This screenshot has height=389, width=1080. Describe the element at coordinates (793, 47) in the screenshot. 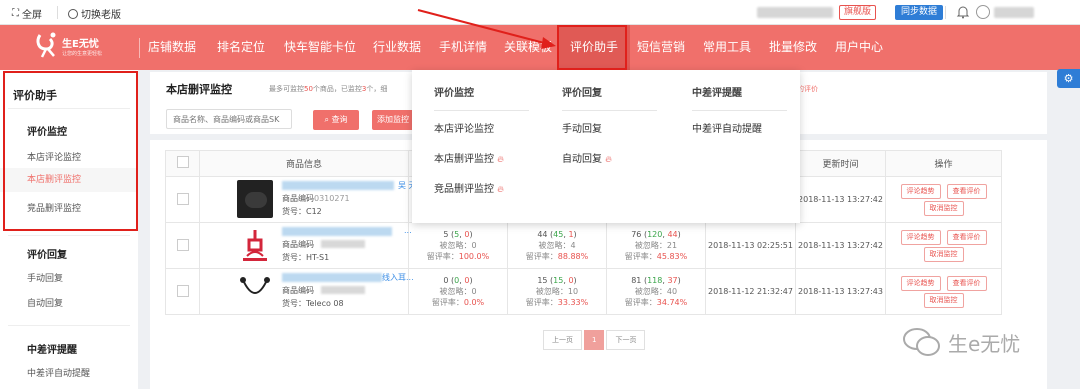

I see `nav-item-batch-edit: 批量修改` at that location.